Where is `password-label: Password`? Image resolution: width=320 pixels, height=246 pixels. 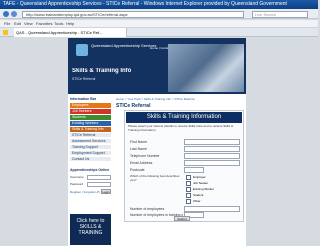
password-label: Password is located at coordinates (77, 184).